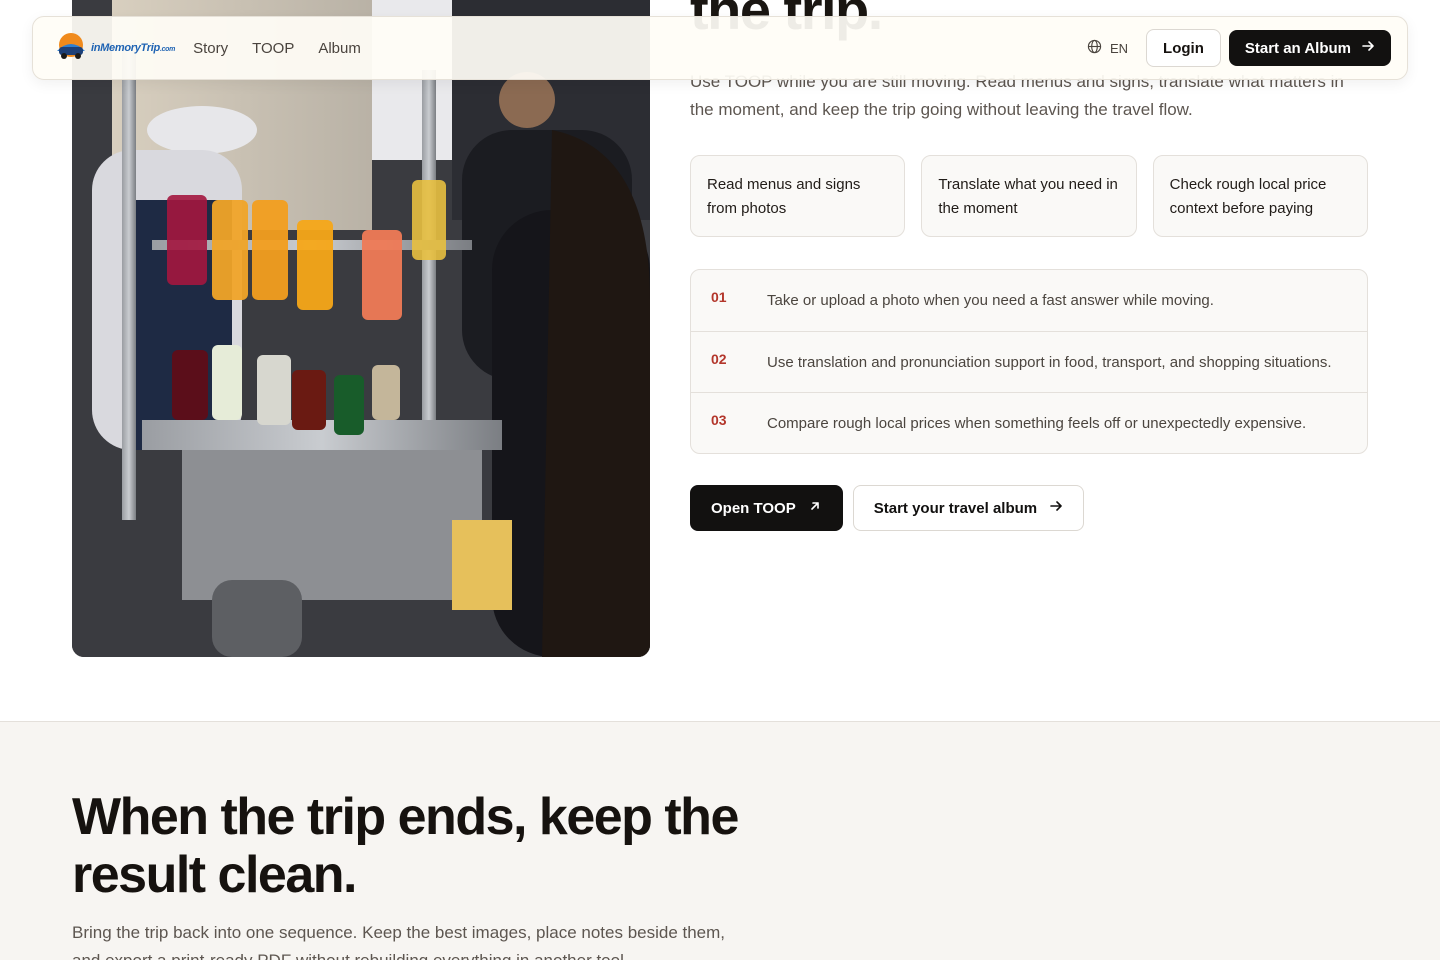 The height and width of the screenshot is (960, 1440). What do you see at coordinates (719, 359) in the screenshot?
I see `step-number: 02` at bounding box center [719, 359].